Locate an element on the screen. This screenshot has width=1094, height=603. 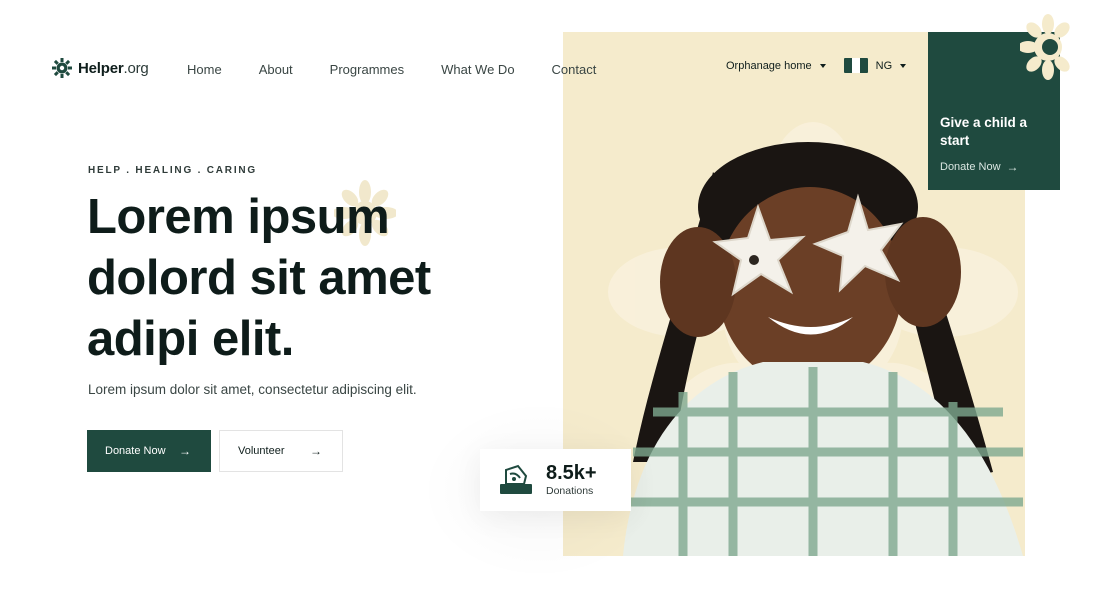
volunteer-label: Volunteer is located at coordinates (261, 451).